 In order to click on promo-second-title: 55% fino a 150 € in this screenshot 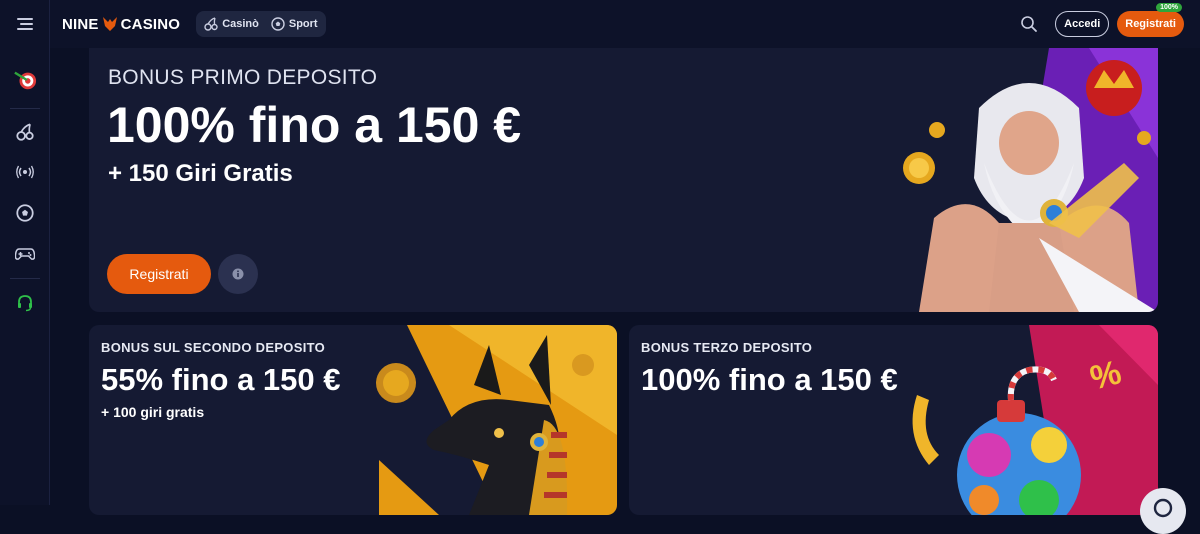, I will do `click(221, 379)`.